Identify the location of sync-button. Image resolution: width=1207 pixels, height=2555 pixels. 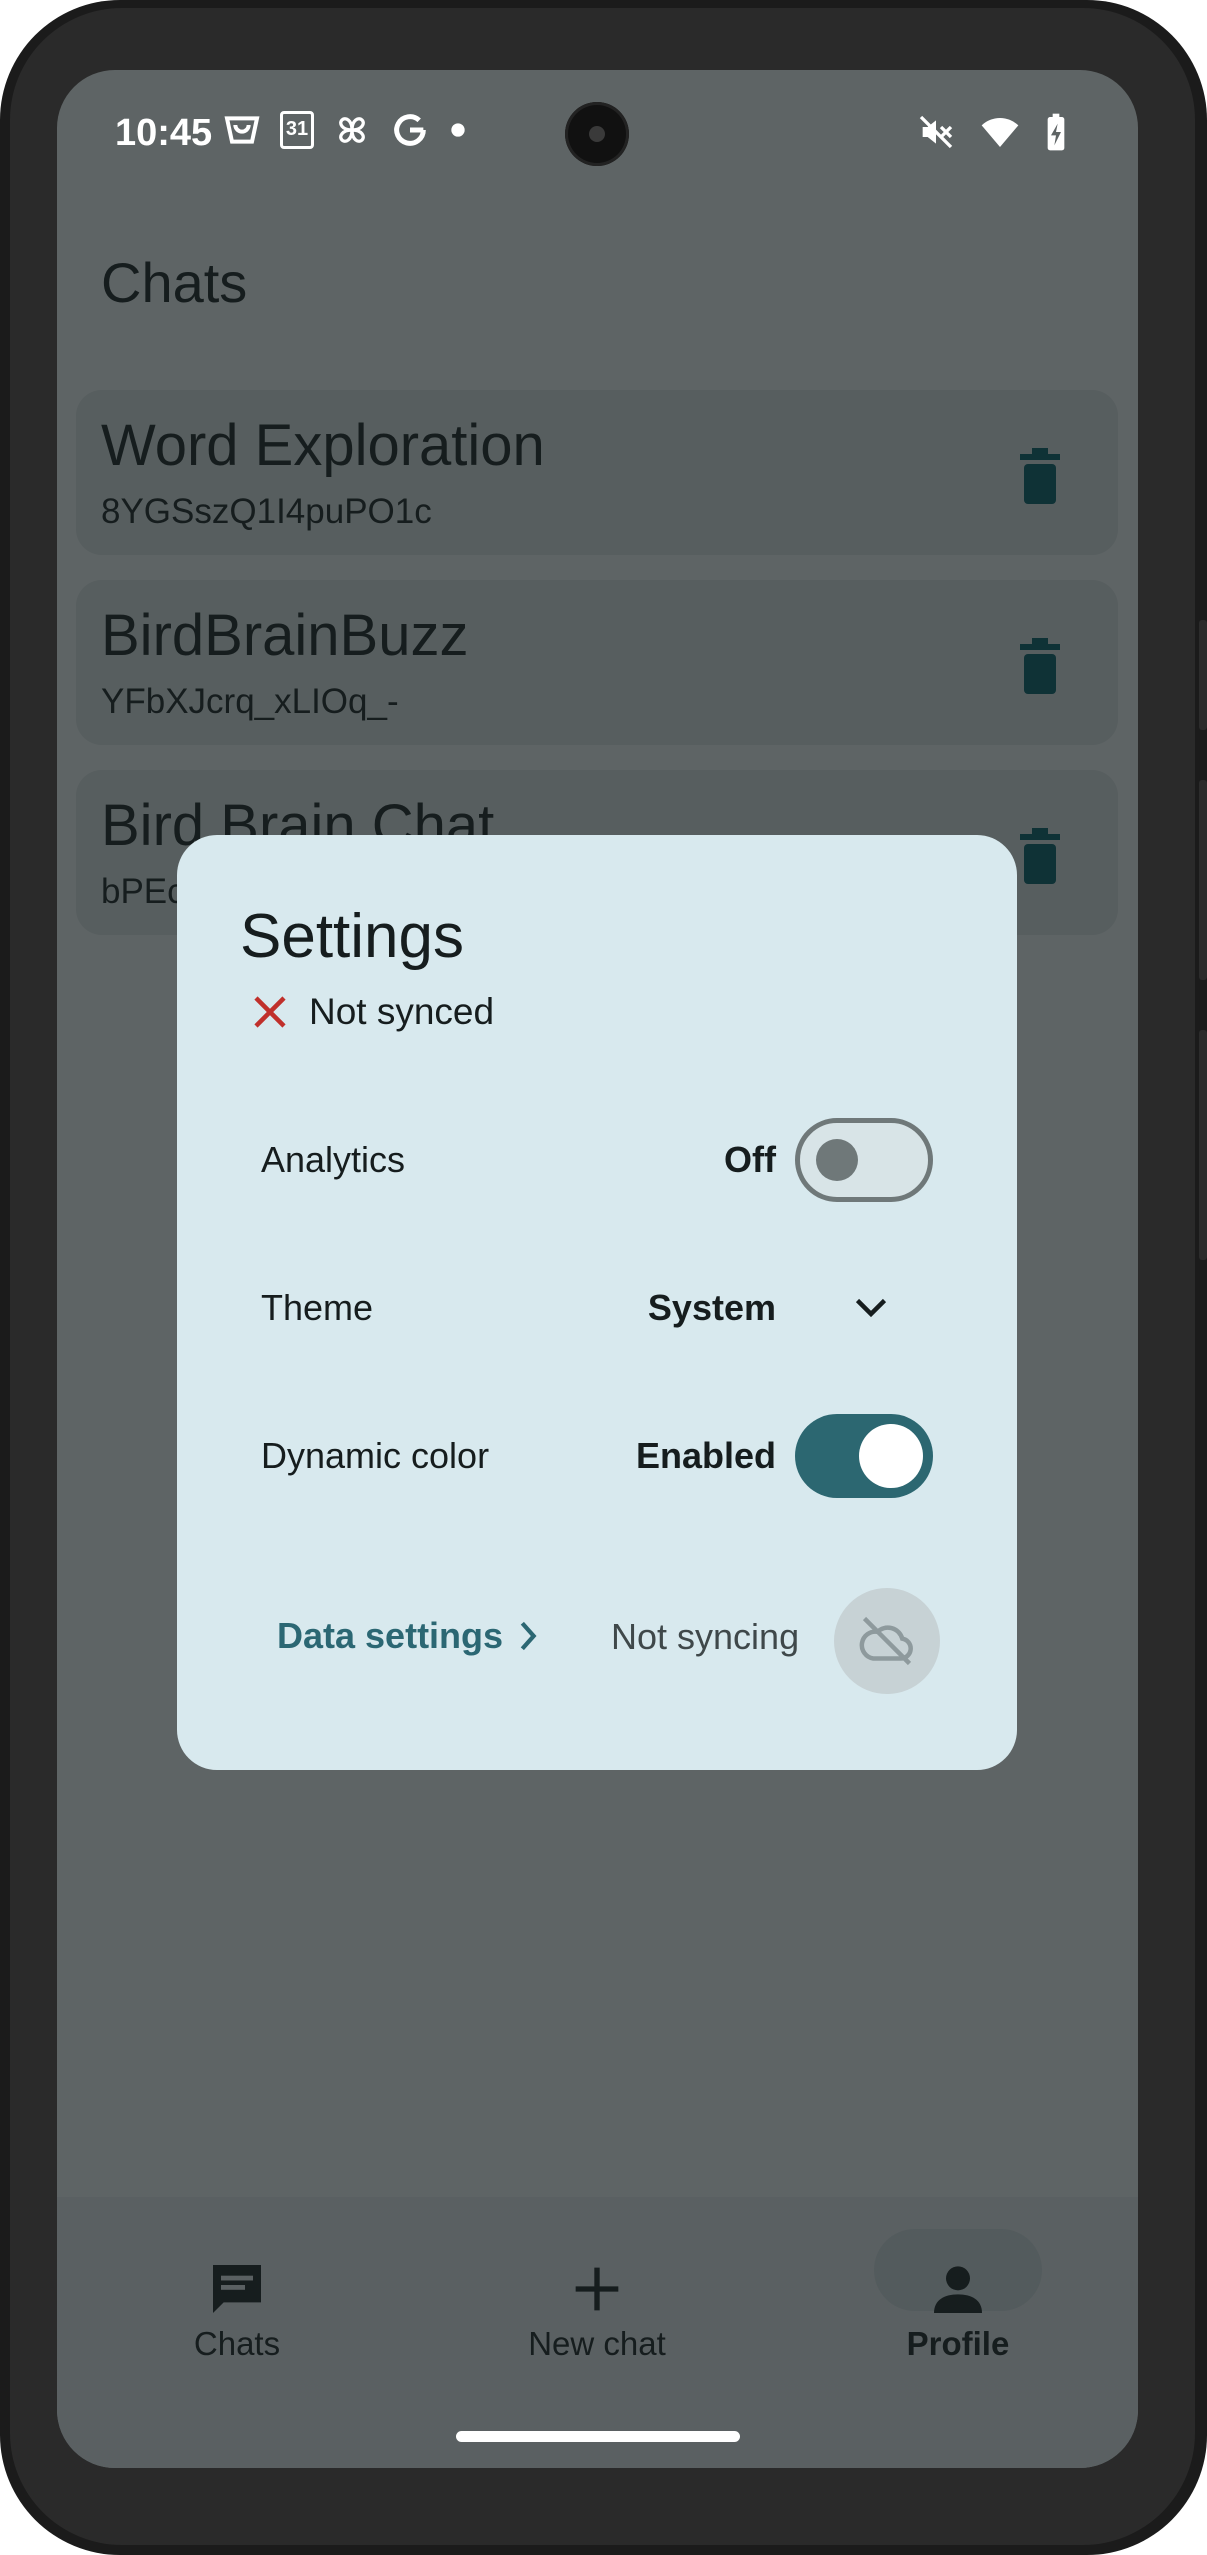
(887, 1641).